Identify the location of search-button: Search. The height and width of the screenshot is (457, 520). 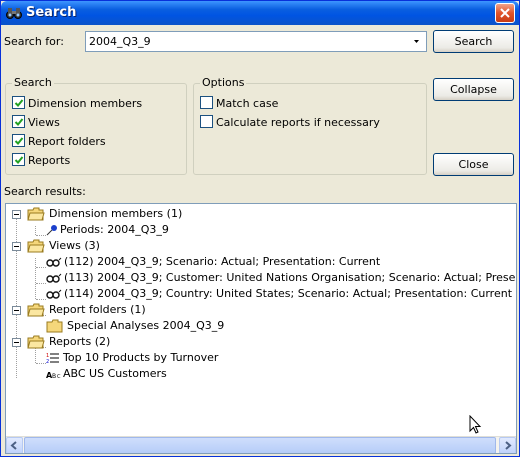
(473, 41).